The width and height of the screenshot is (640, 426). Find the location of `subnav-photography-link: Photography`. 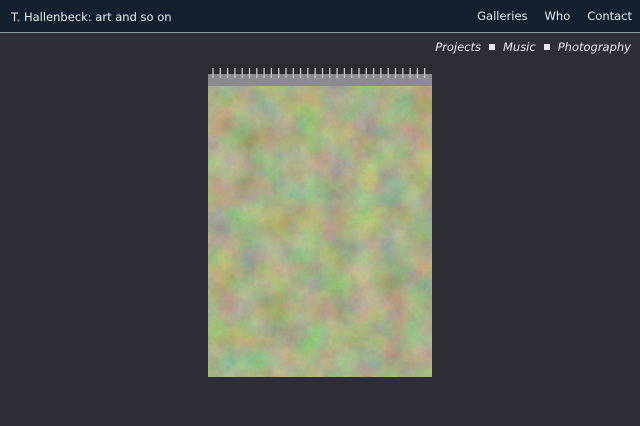

subnav-photography-link: Photography is located at coordinates (594, 47).